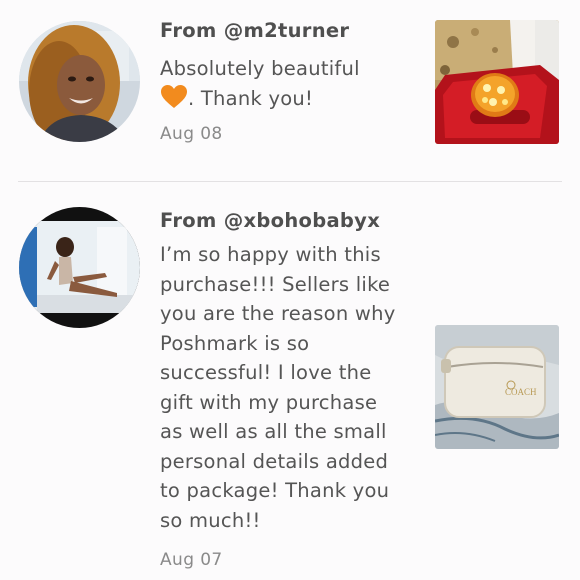 Image resolution: width=580 pixels, height=580 pixels. I want to click on zip-case-photo: COACH, so click(497, 387).